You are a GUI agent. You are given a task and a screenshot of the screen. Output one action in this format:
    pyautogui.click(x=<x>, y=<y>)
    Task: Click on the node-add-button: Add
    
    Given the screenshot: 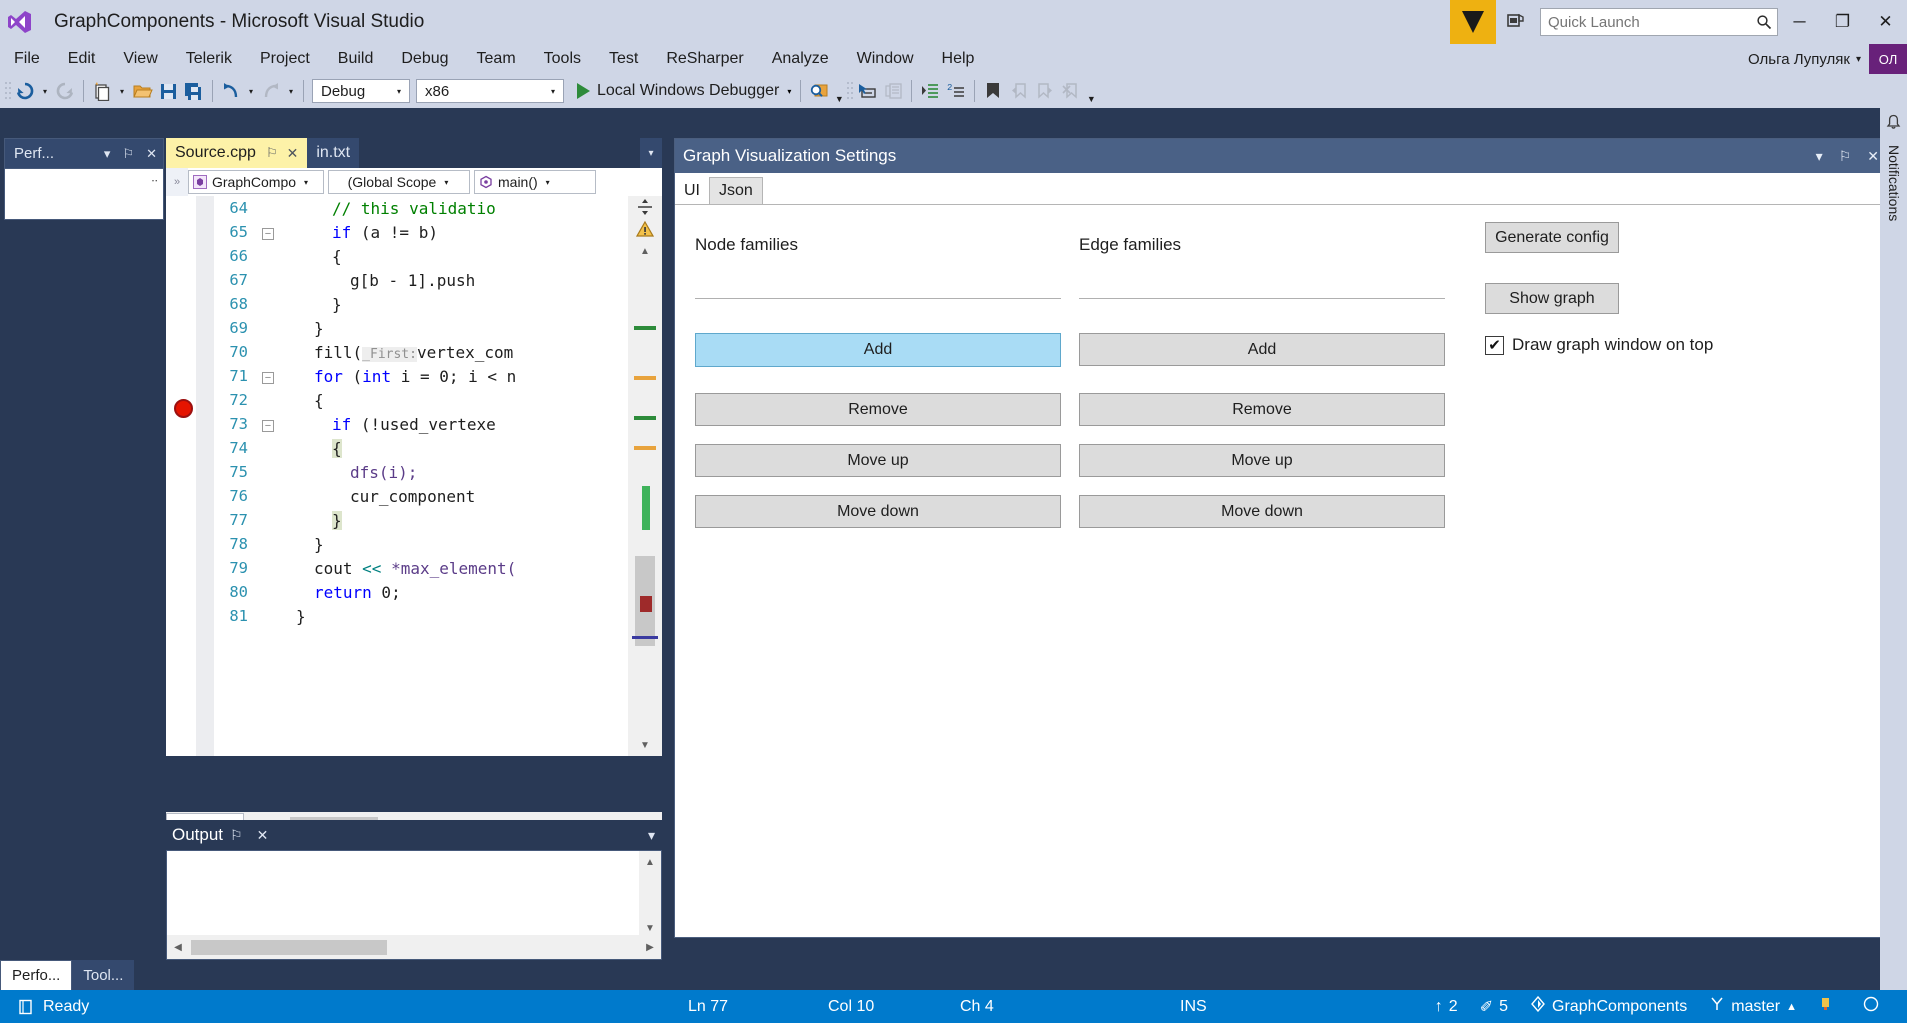 What is the action you would take?
    pyautogui.click(x=878, y=350)
    